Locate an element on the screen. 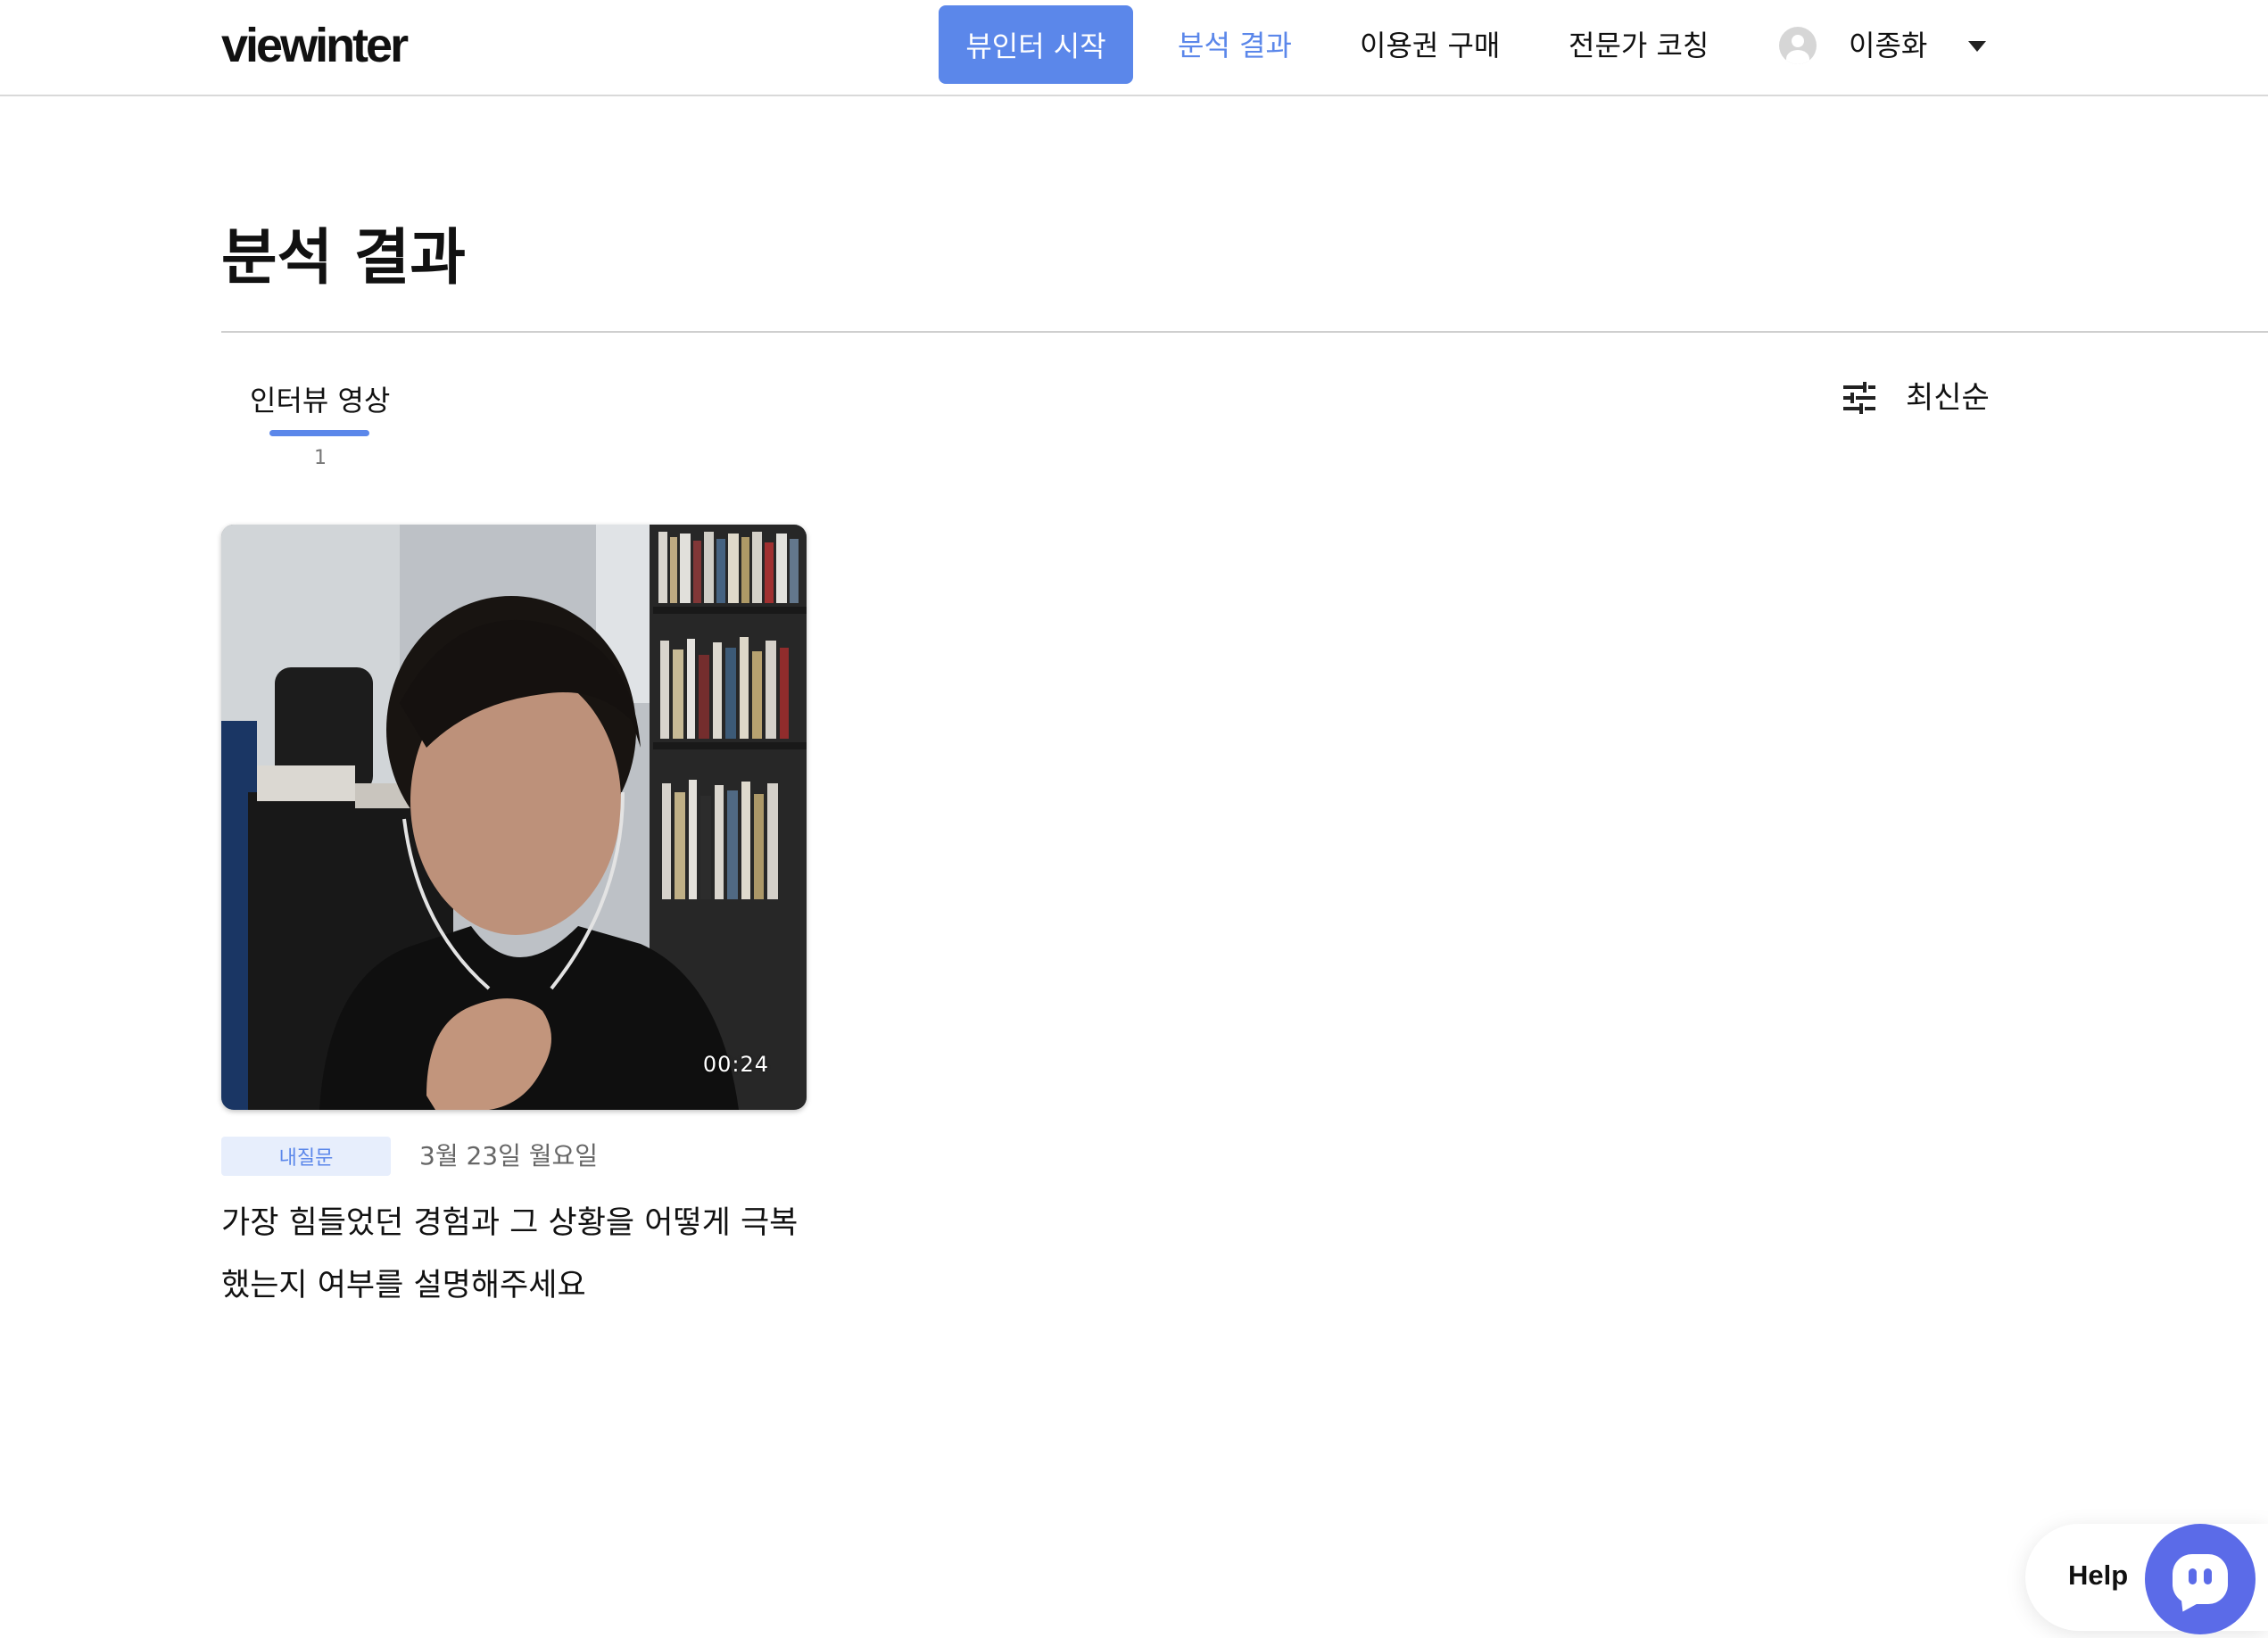 This screenshot has width=2268, height=1638. start-interview-button: 뷰인터 시작 is located at coordinates (1036, 45).